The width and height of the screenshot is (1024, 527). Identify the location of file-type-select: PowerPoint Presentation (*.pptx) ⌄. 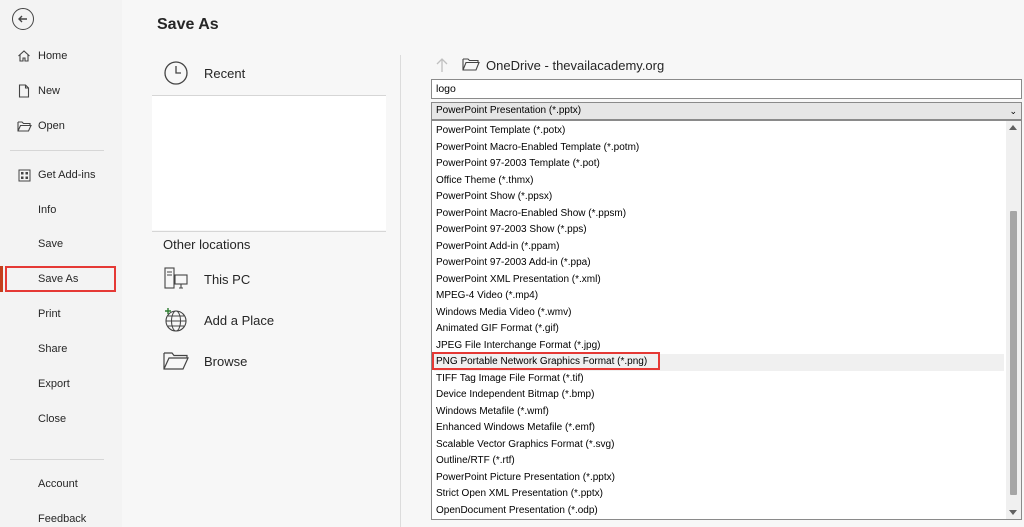
(726, 111).